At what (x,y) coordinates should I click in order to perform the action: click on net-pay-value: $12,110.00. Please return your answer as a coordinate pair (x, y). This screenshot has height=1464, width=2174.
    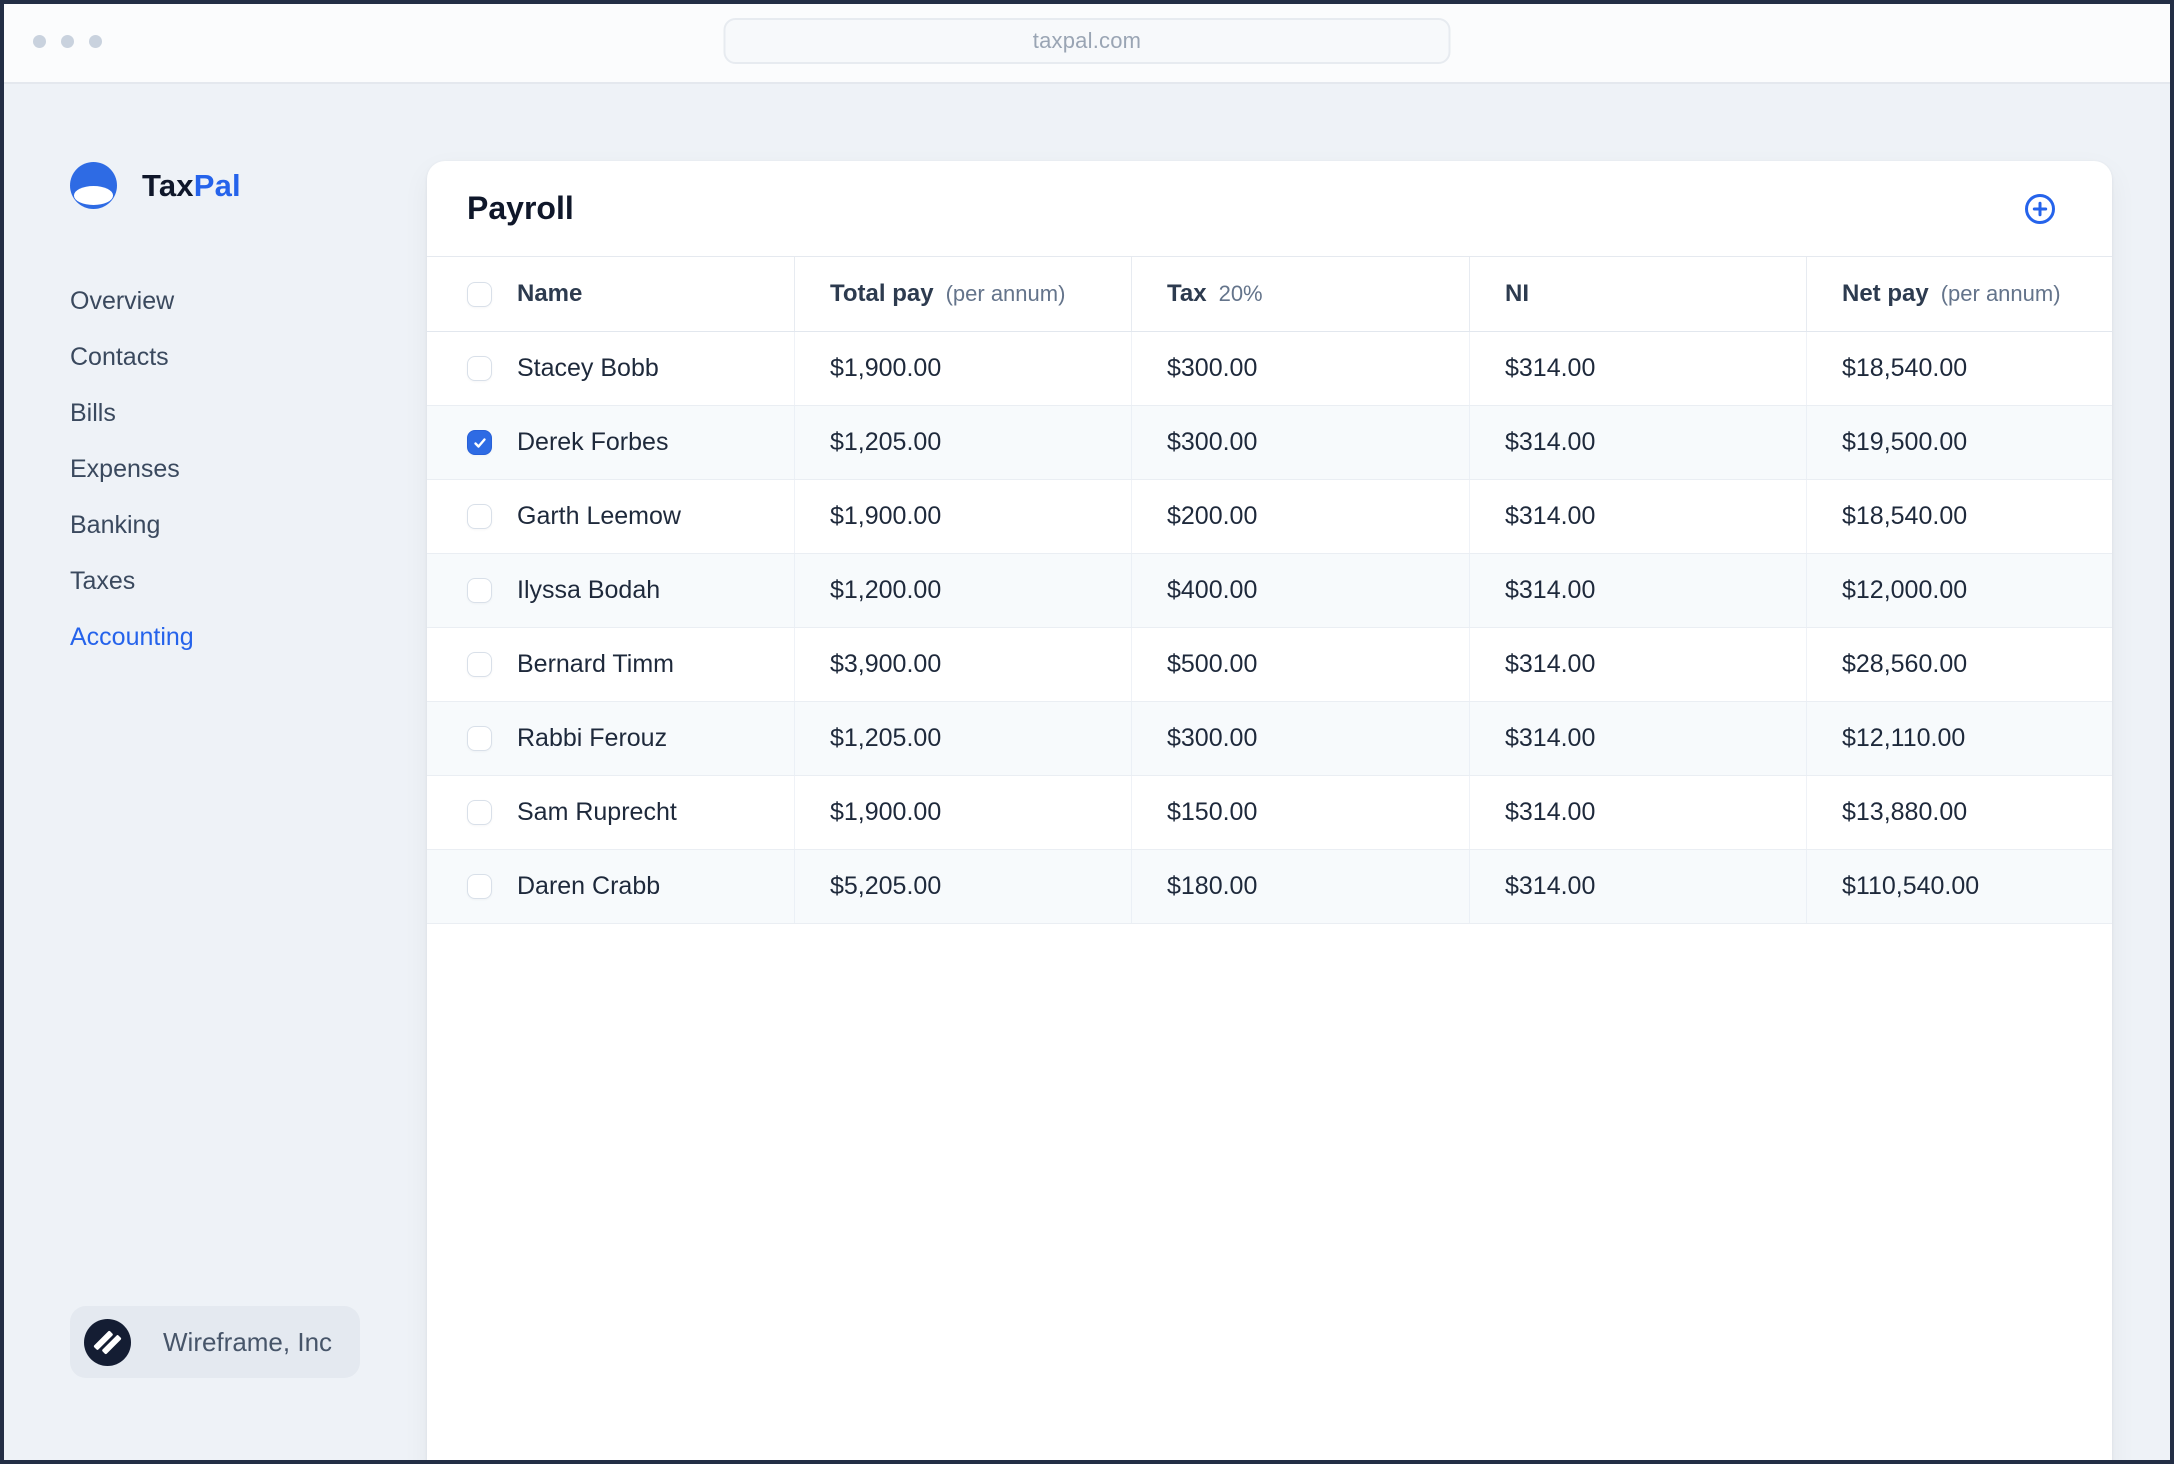
    Looking at the image, I should click on (1959, 738).